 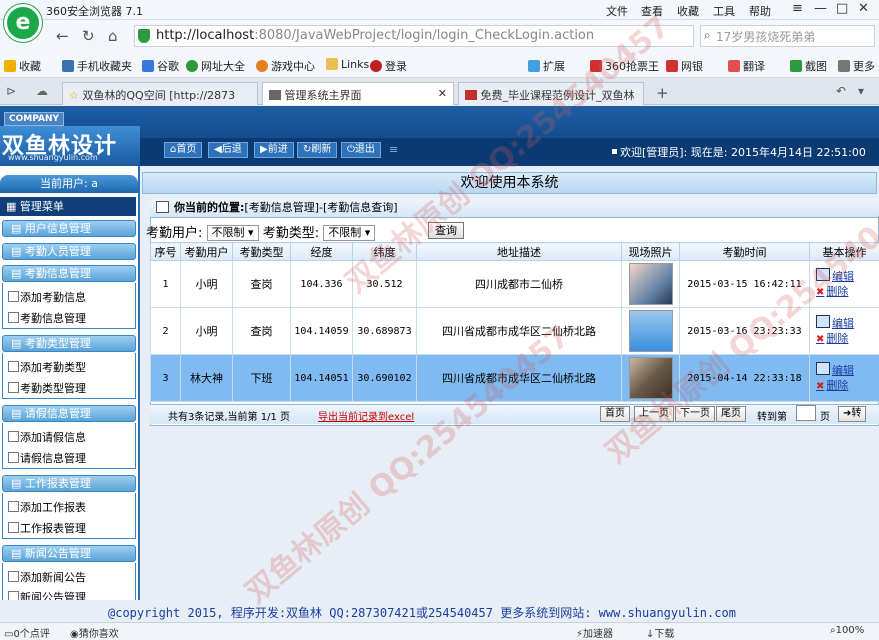 I want to click on star-icon: ☆, so click(x=74, y=95).